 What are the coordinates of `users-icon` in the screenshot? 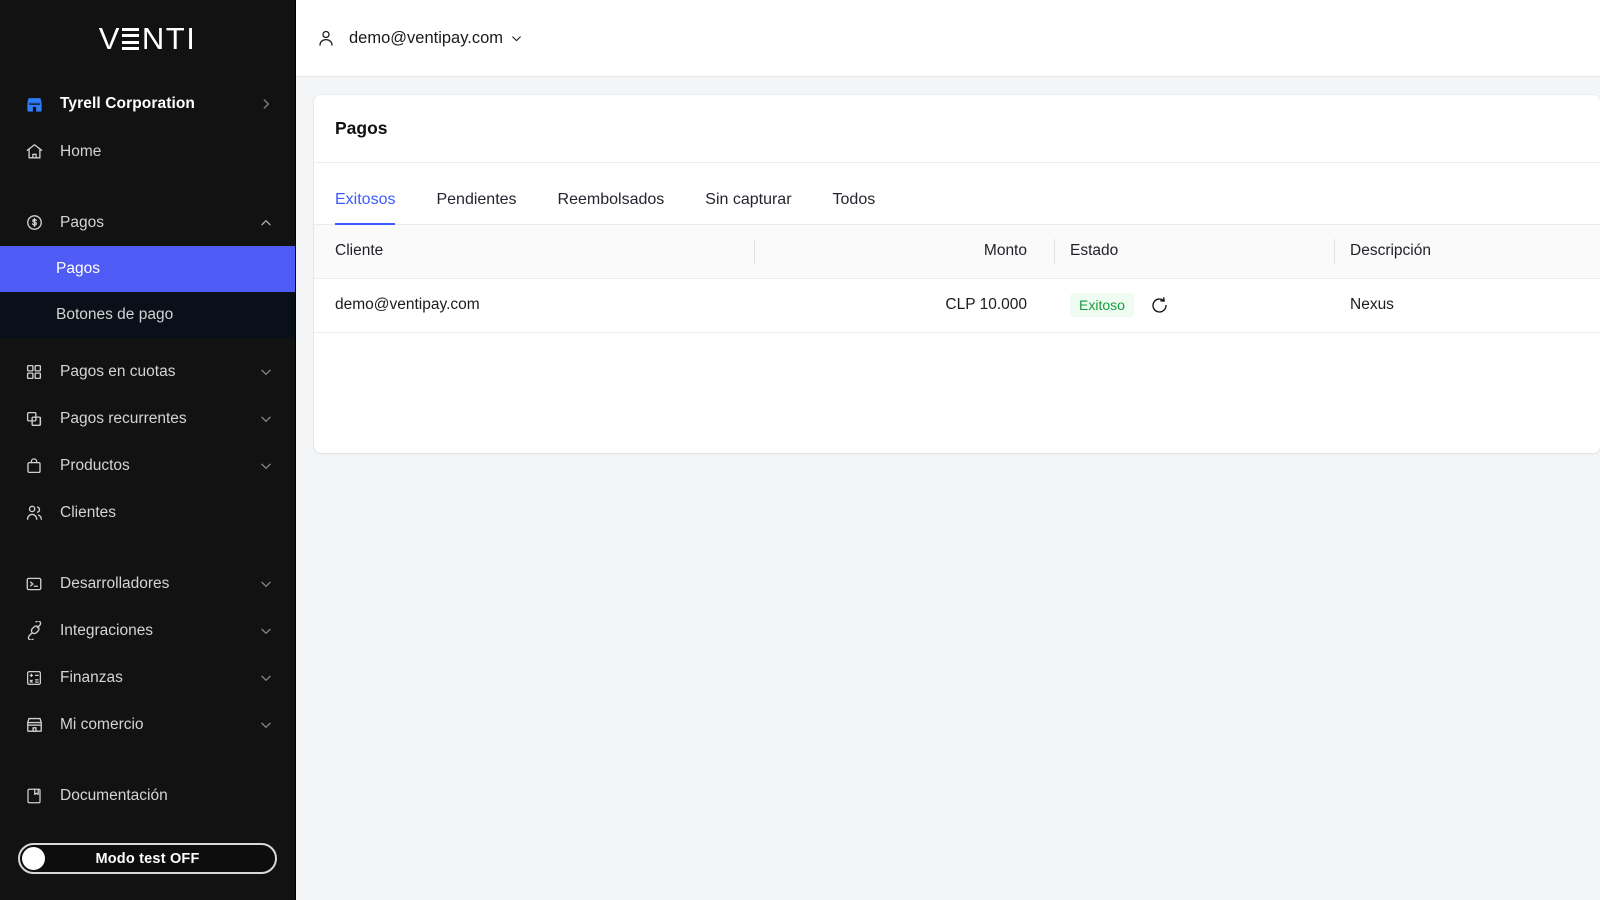 It's located at (34, 513).